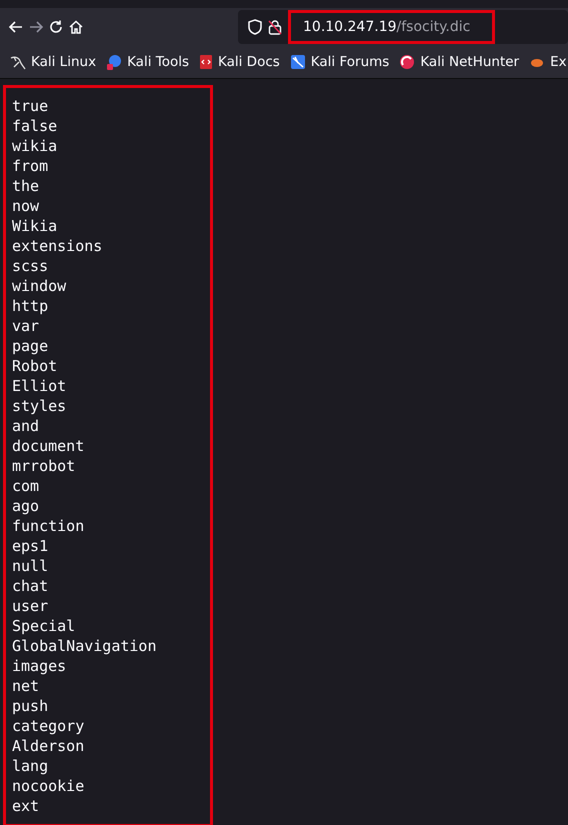 The width and height of the screenshot is (568, 825). I want to click on word-line: Alderson, so click(49, 746).